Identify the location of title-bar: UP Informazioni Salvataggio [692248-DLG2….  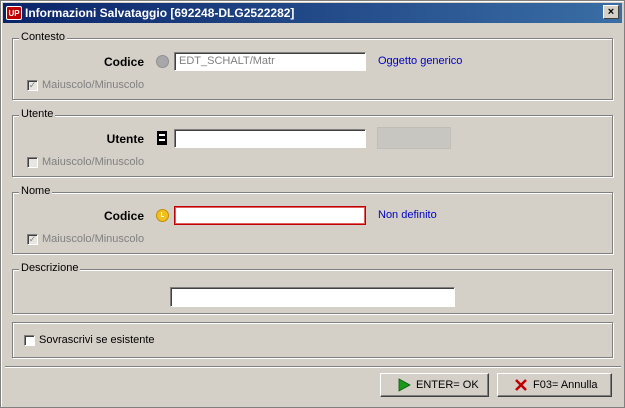
(312, 13).